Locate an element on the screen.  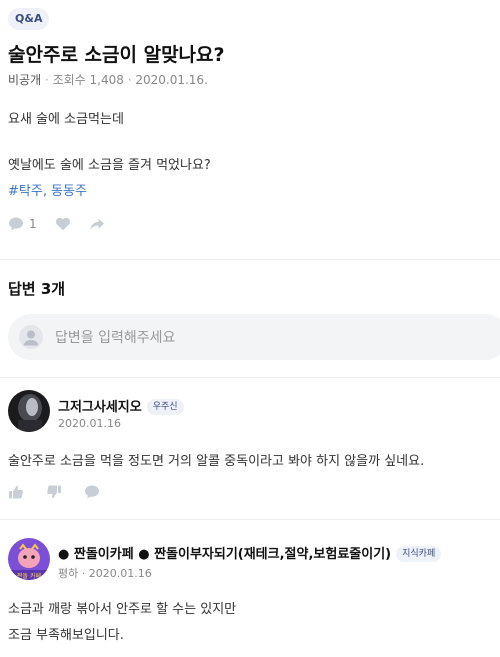
author-name: ● 짠돌이카페 ● 짠돌이부자되기(재테크,절약,보험료줄이기) is located at coordinates (224, 554).